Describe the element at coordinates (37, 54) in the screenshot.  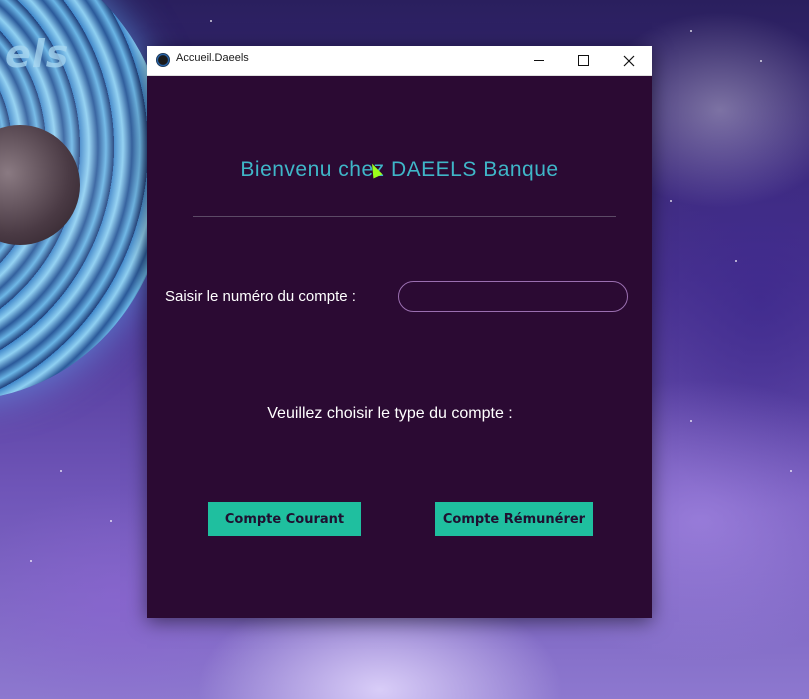
I see `wallpaper-brand-text: els` at that location.